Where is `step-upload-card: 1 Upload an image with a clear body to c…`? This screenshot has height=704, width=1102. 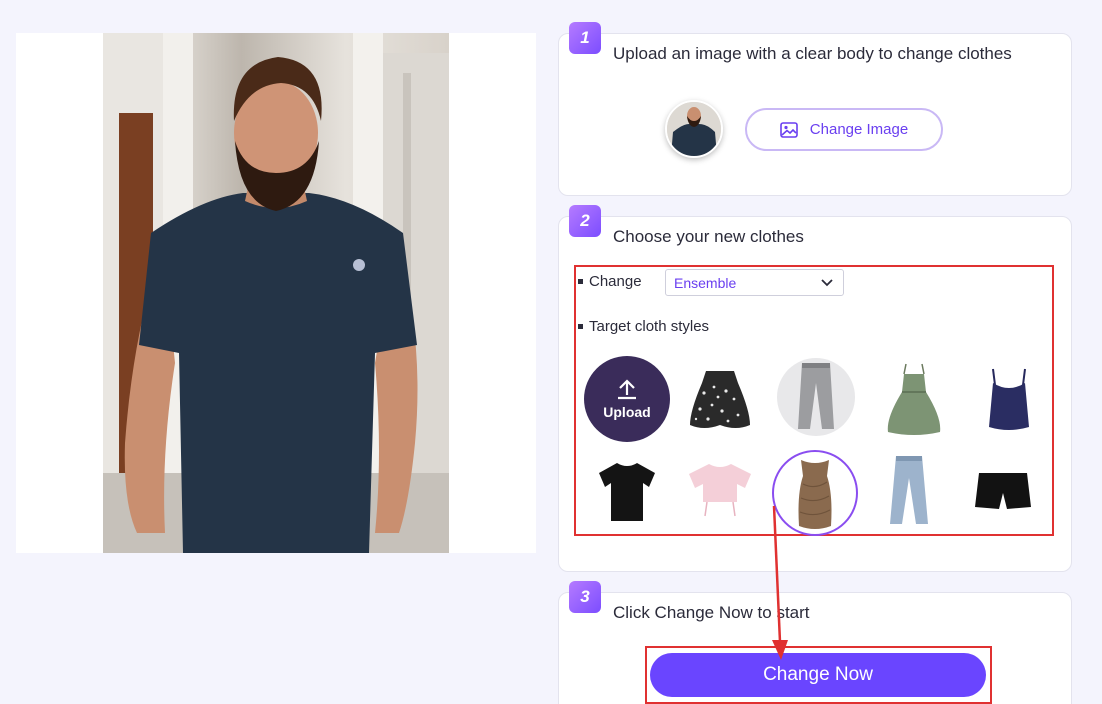
step-upload-card: 1 Upload an image with a clear body to c… is located at coordinates (815, 109).